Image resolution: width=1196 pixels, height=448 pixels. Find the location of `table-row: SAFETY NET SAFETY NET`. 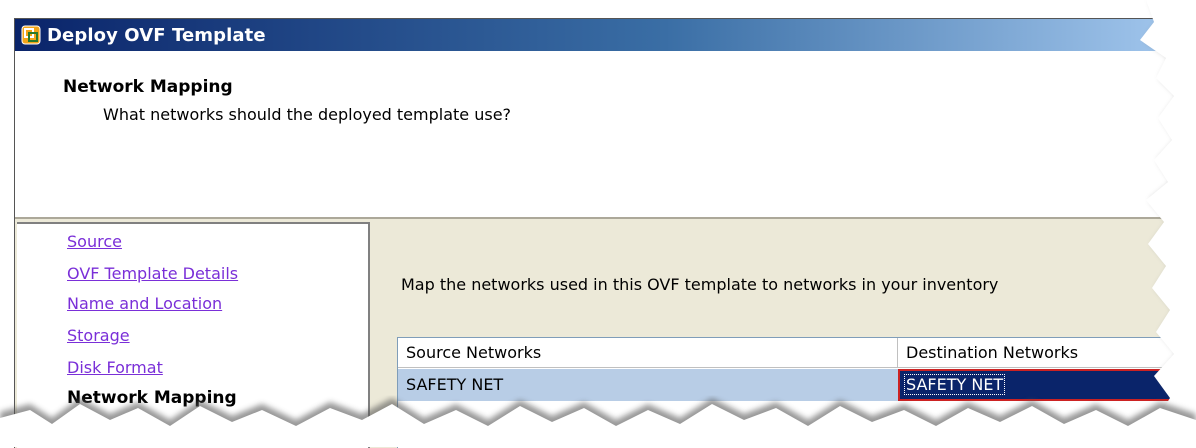

table-row: SAFETY NET SAFETY NET is located at coordinates (797, 385).